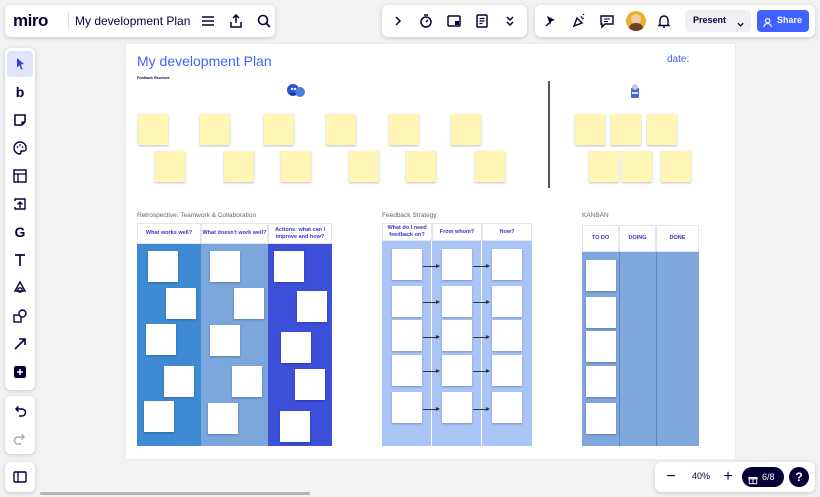 The width and height of the screenshot is (820, 497). I want to click on kanban-header-doing: DOING, so click(637, 238).